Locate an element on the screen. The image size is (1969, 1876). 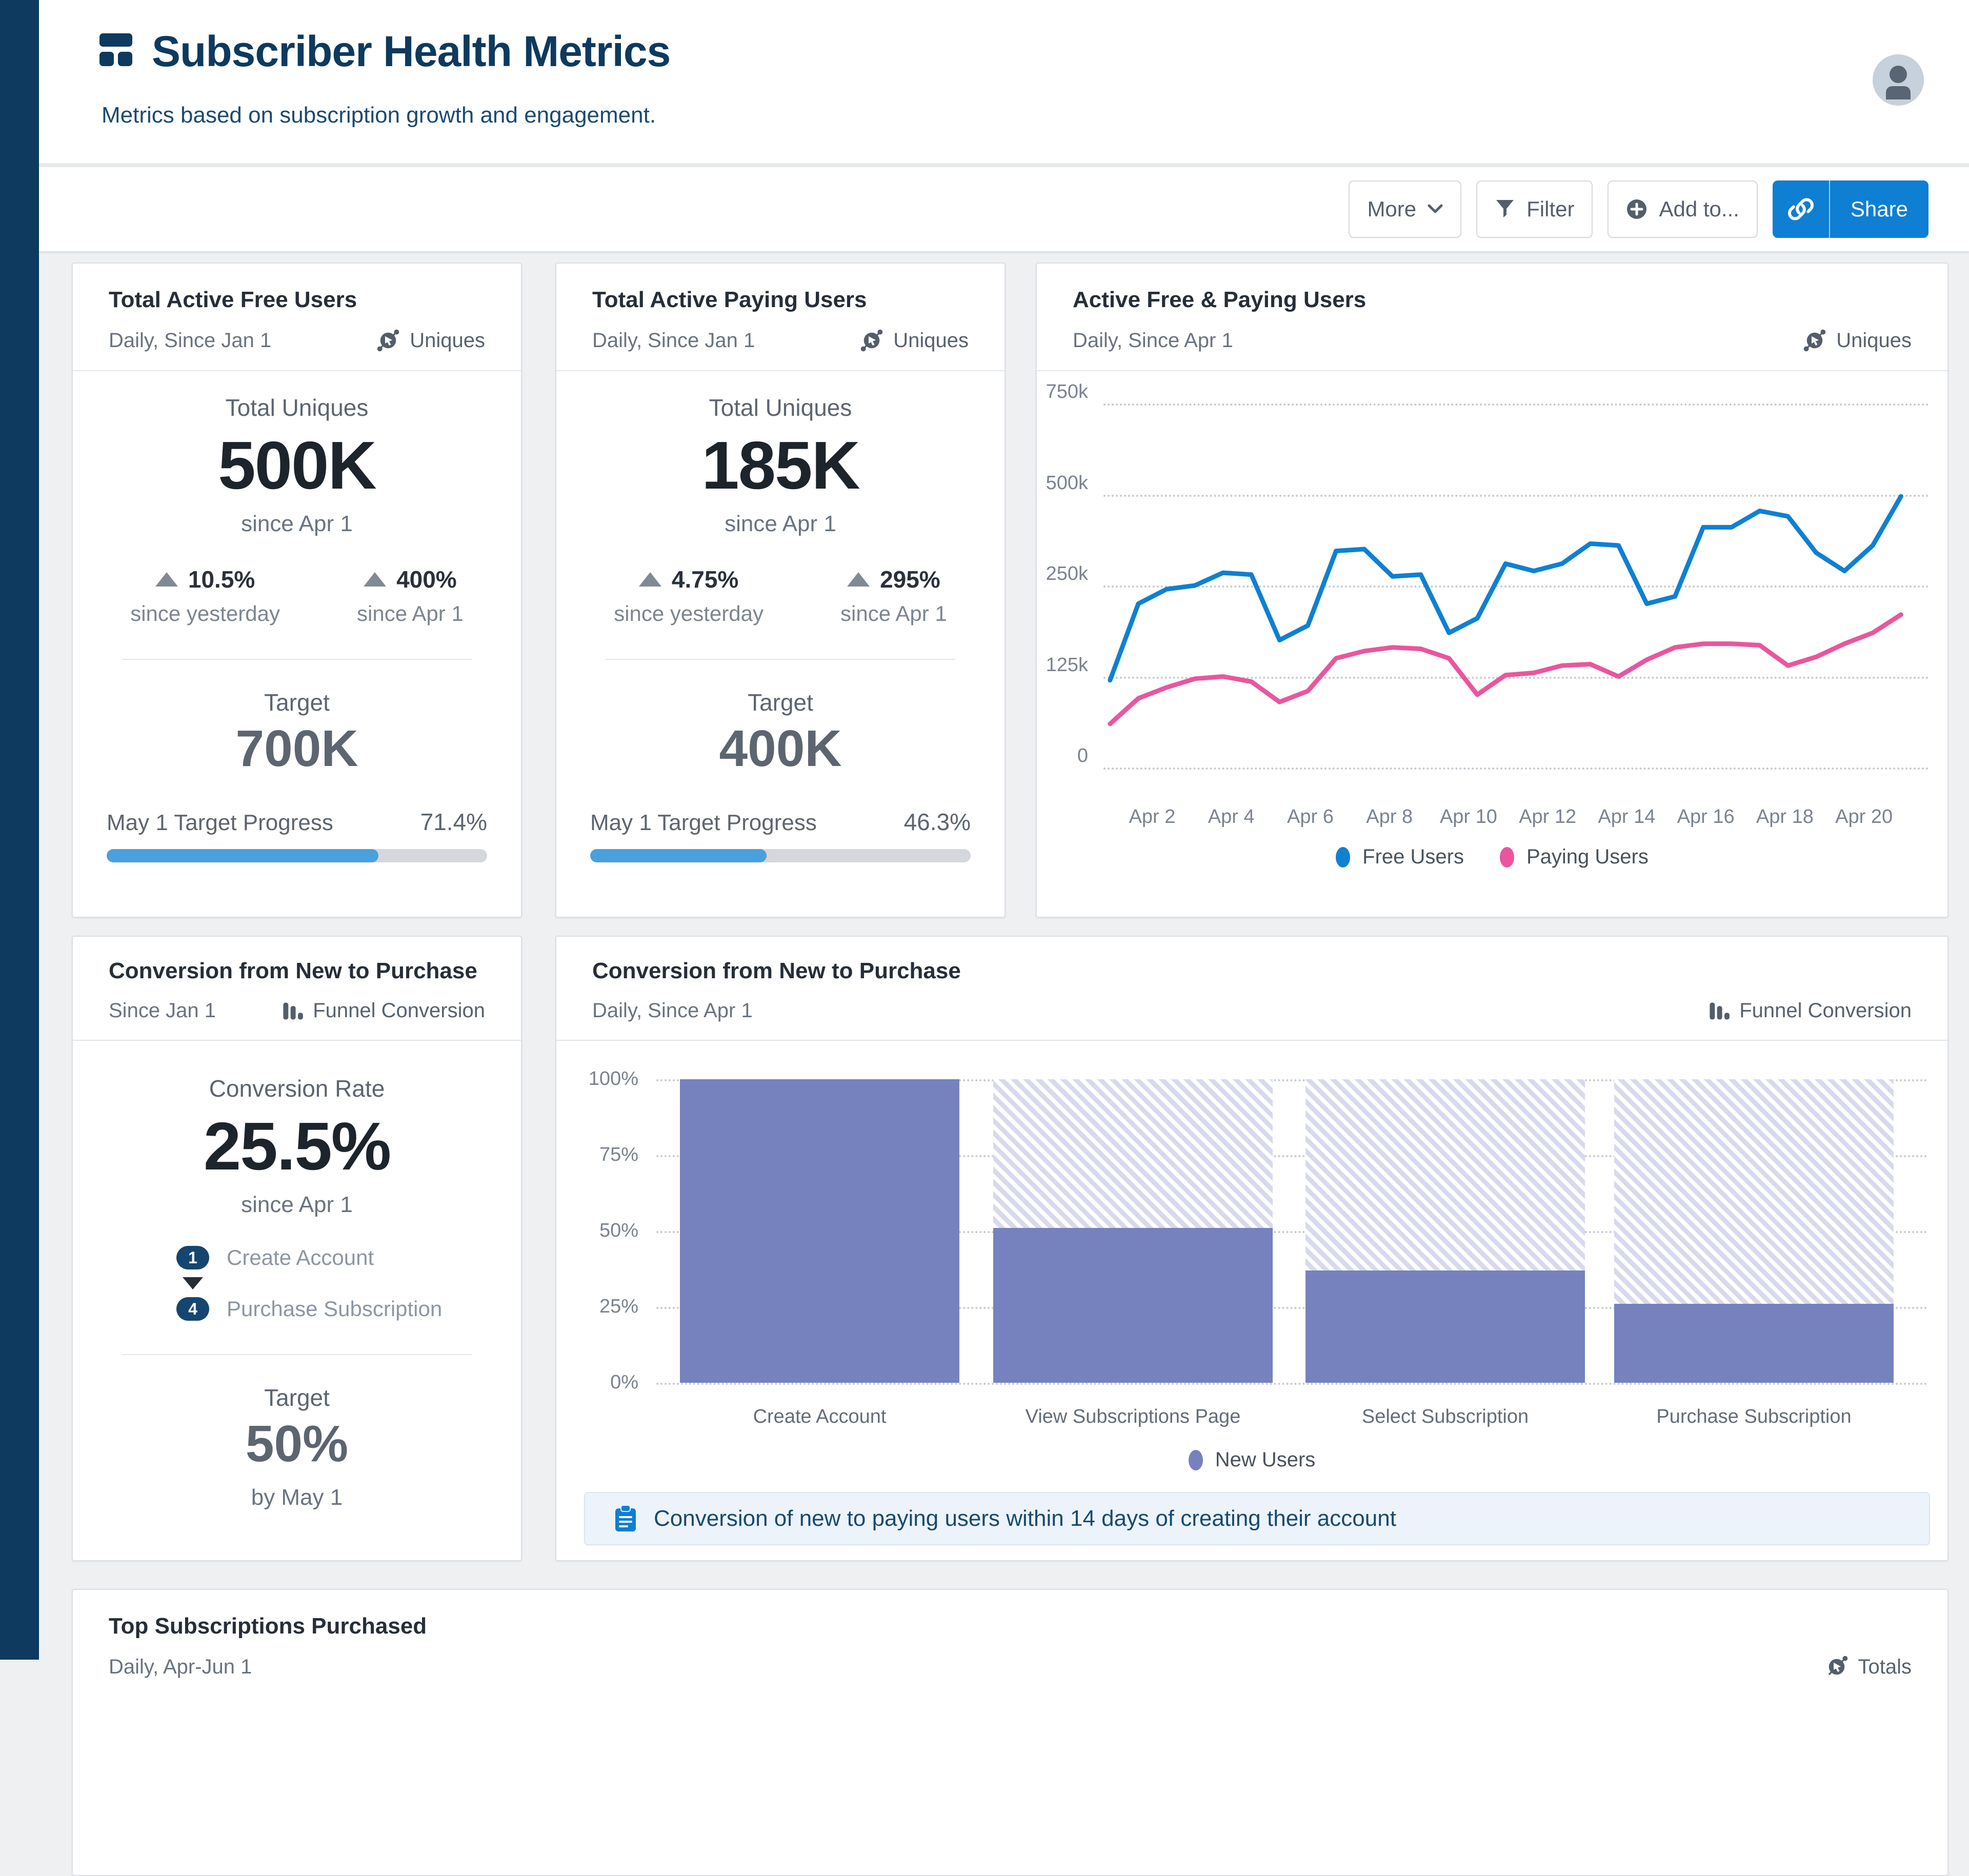
delta-value: 400% is located at coordinates (427, 579).